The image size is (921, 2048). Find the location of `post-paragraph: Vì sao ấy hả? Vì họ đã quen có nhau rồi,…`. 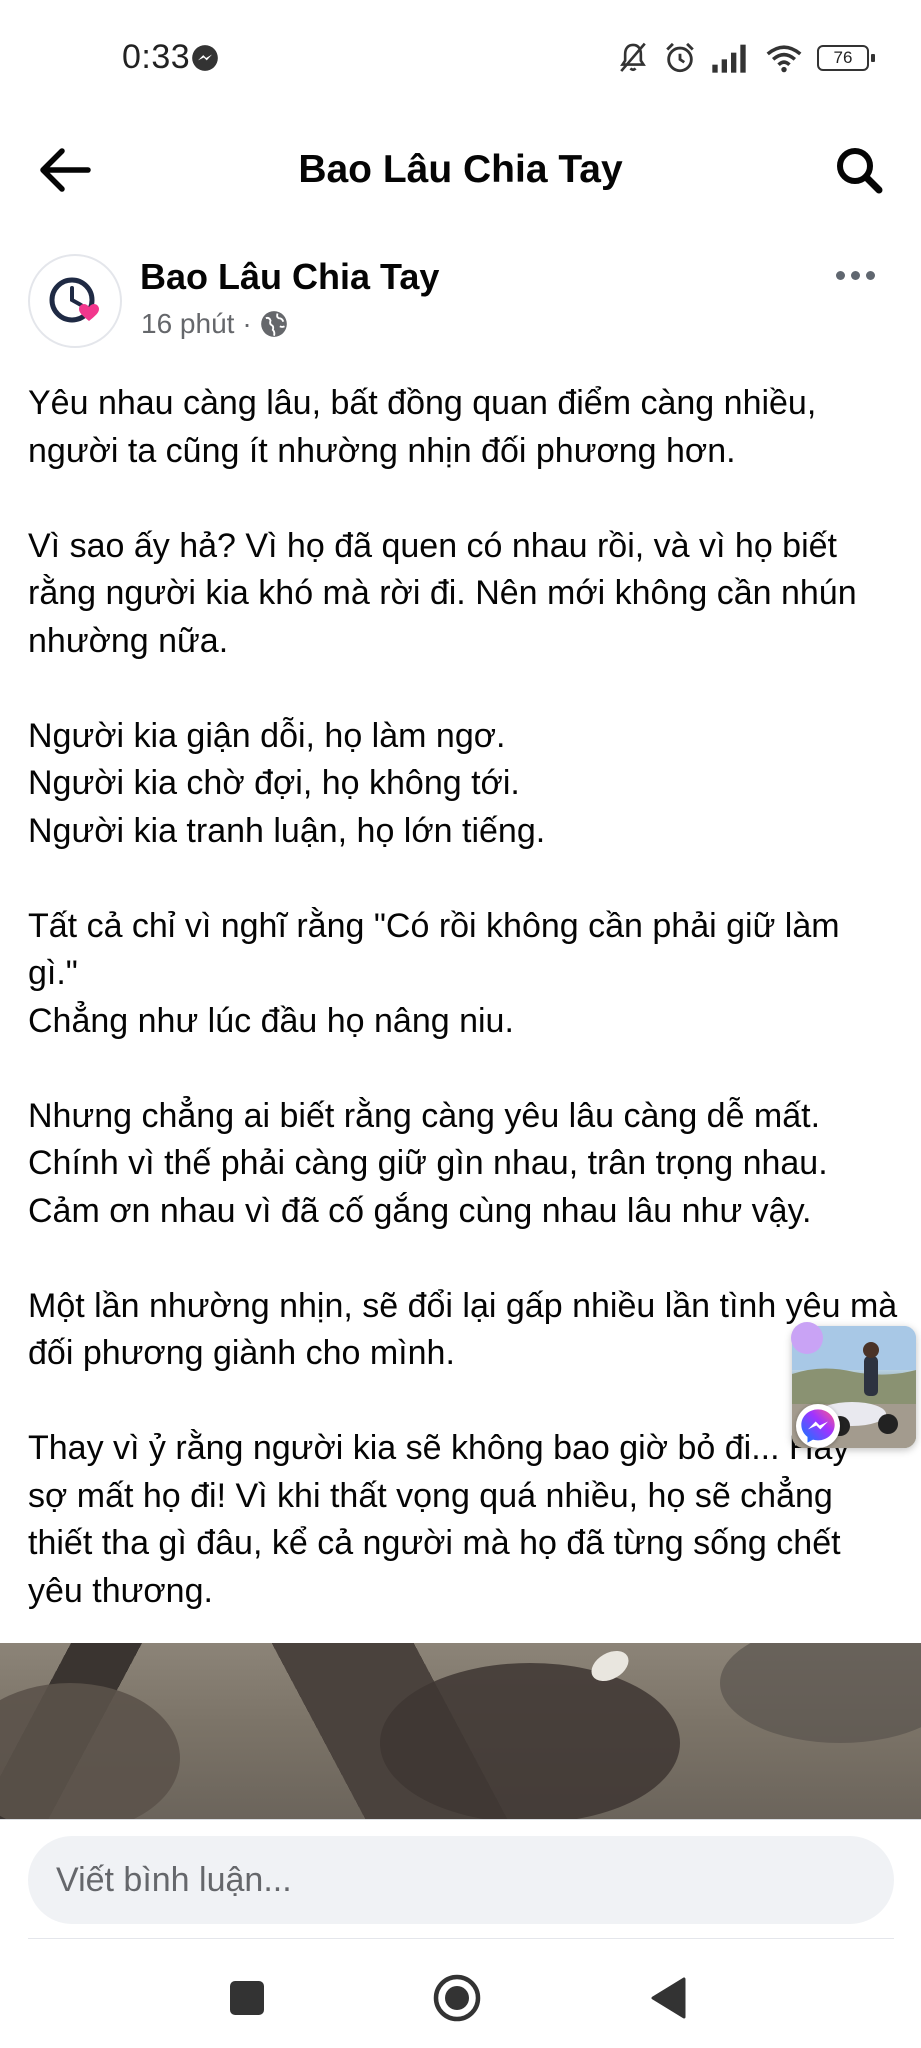

post-paragraph: Vì sao ấy hả? Vì họ đã quen có nhau rồi,… is located at coordinates (442, 593).